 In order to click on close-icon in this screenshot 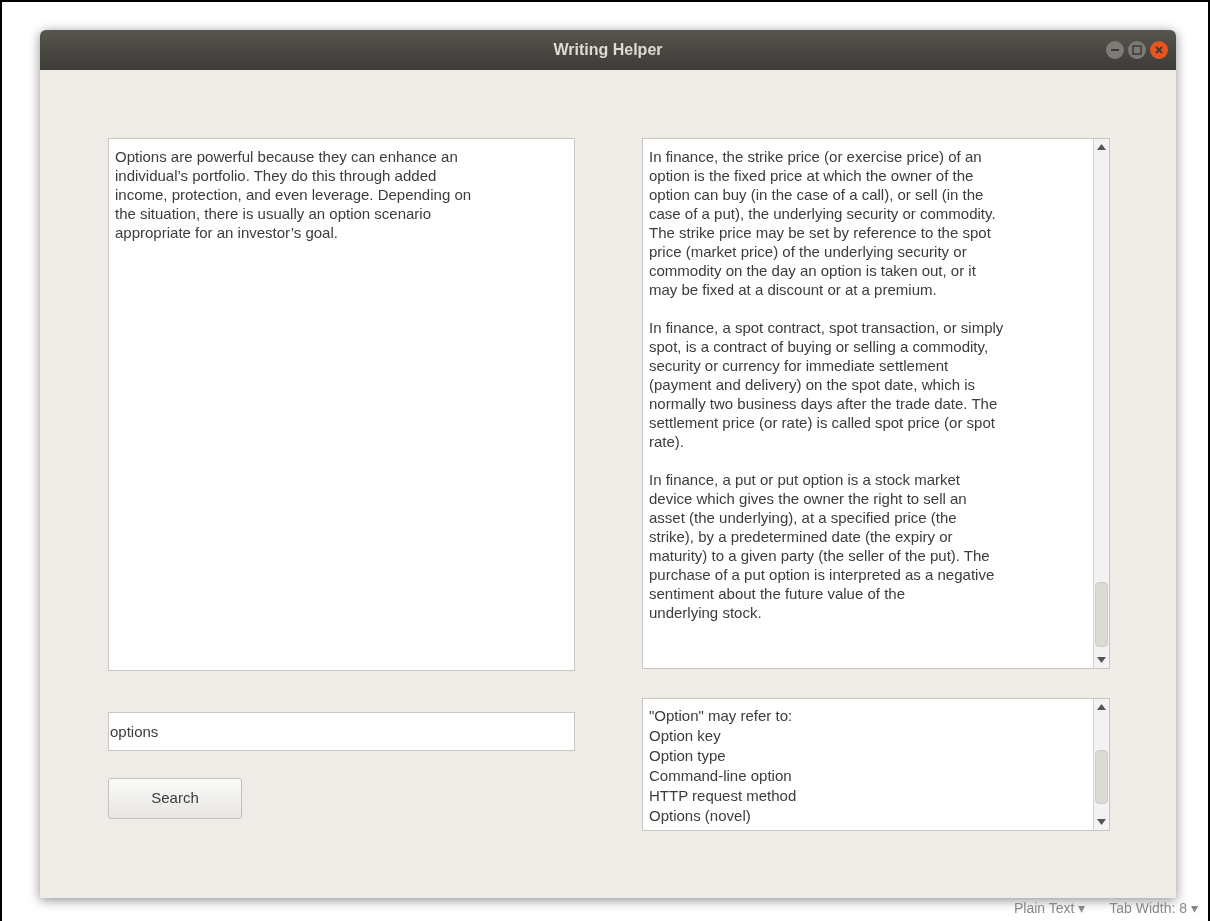, I will do `click(1159, 50)`.